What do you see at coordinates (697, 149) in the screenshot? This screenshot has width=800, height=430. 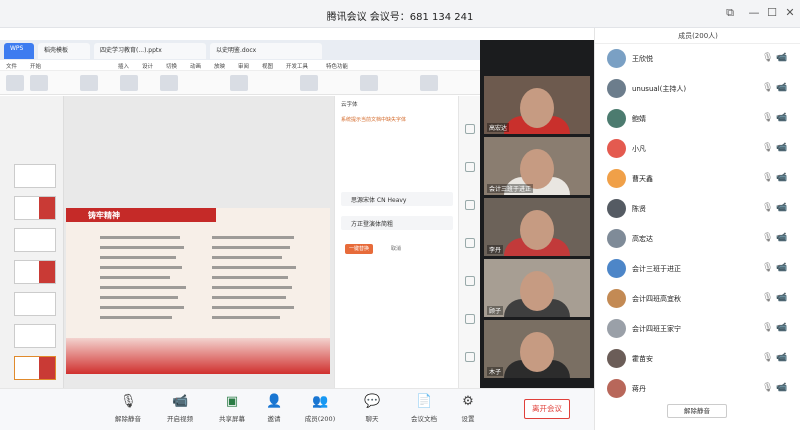 I see `member-row: 小凡 🎙 📹` at bounding box center [697, 149].